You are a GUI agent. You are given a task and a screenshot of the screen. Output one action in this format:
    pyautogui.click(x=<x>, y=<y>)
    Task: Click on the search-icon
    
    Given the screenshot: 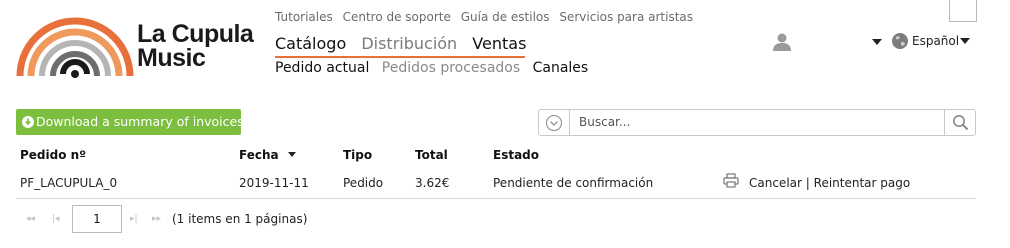 What is the action you would take?
    pyautogui.click(x=961, y=123)
    